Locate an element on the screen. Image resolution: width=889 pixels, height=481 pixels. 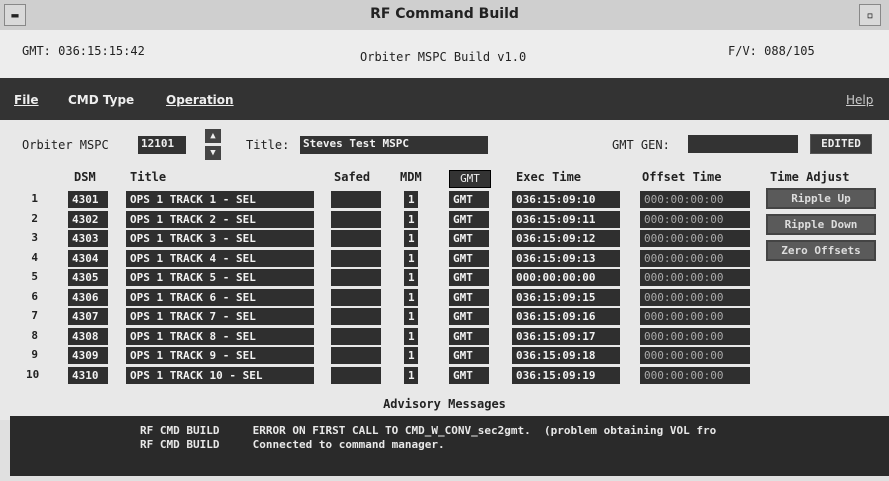
col-title-header: Title is located at coordinates (148, 177).